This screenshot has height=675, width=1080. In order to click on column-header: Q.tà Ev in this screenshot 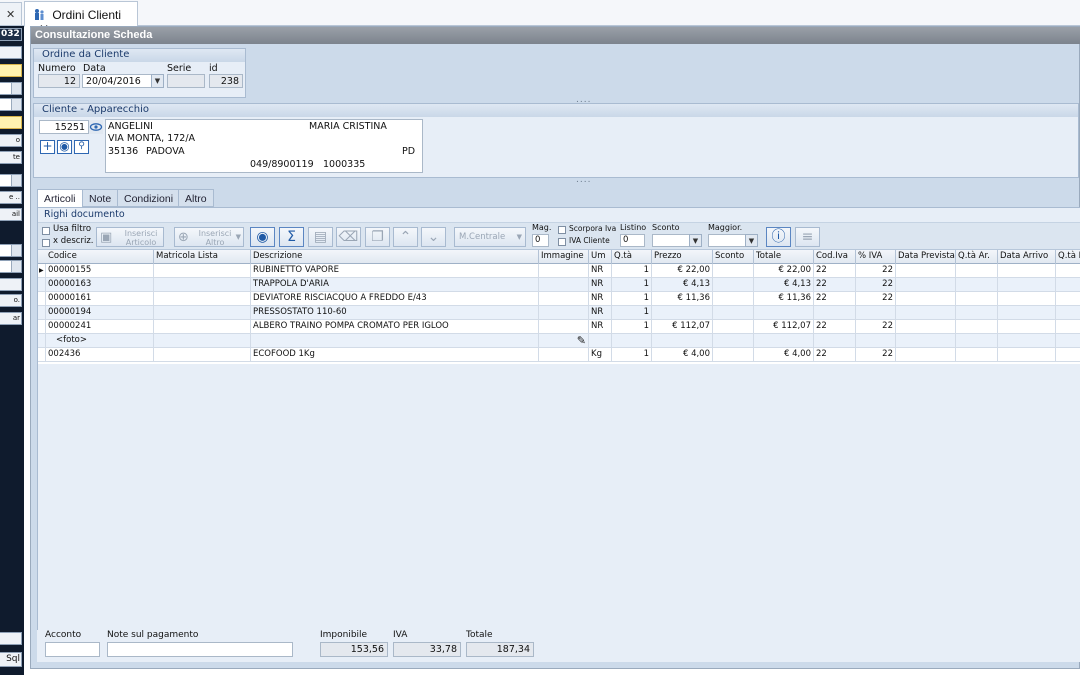, I will do `click(1068, 257)`.